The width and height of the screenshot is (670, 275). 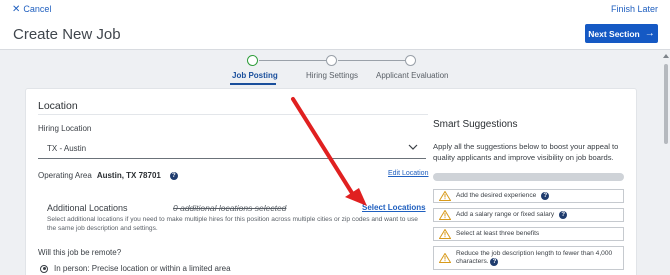 I want to click on tab-job-posting: Job Posting, so click(x=255, y=75).